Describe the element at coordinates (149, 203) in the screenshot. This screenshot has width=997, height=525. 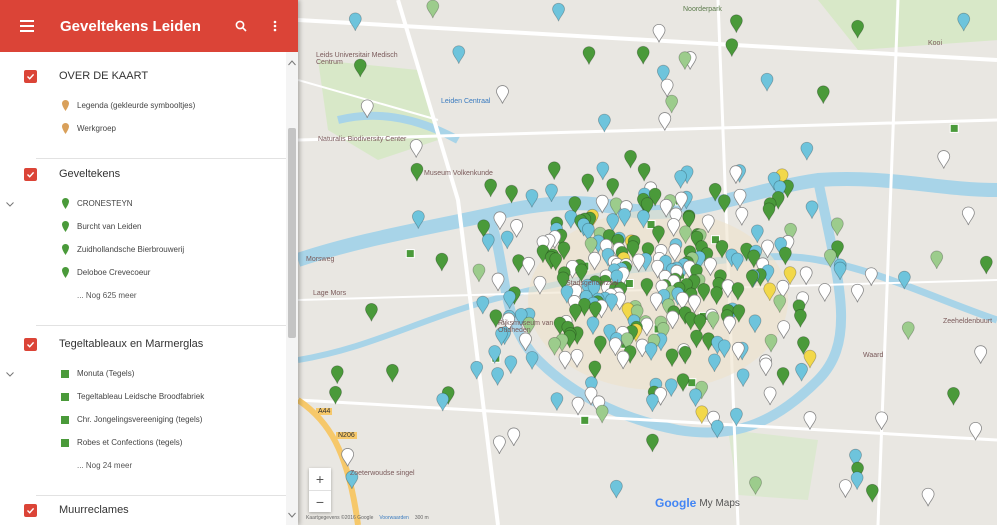
I see `list-item: CRONESTEYN` at that location.